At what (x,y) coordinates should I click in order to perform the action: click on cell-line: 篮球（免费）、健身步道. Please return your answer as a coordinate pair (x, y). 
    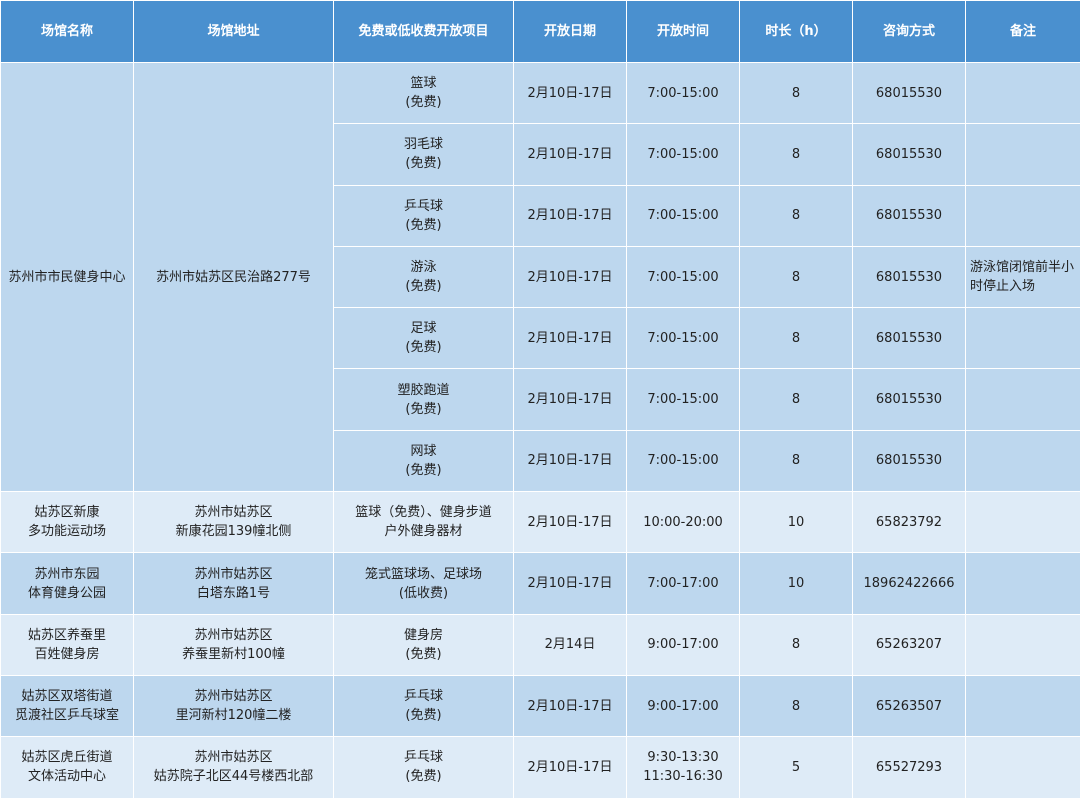
    Looking at the image, I should click on (423, 512).